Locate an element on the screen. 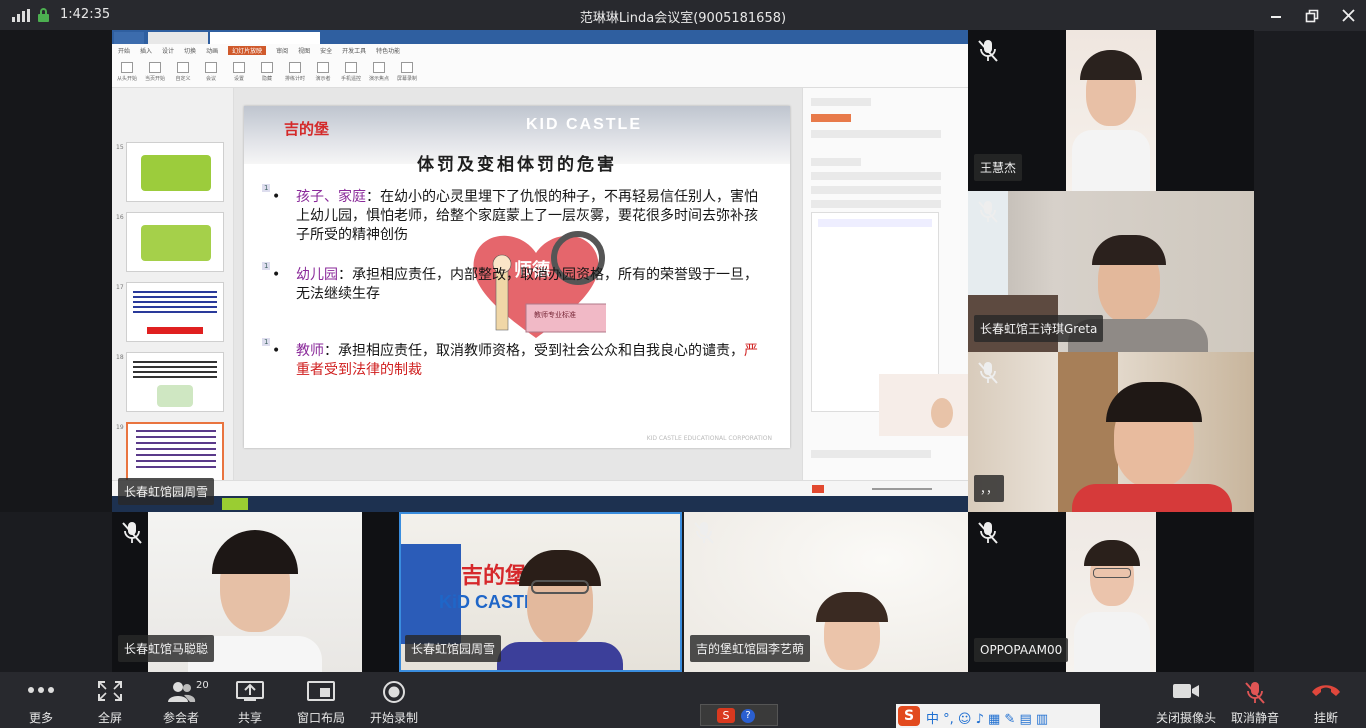  participants-count: 20 is located at coordinates (202, 685).